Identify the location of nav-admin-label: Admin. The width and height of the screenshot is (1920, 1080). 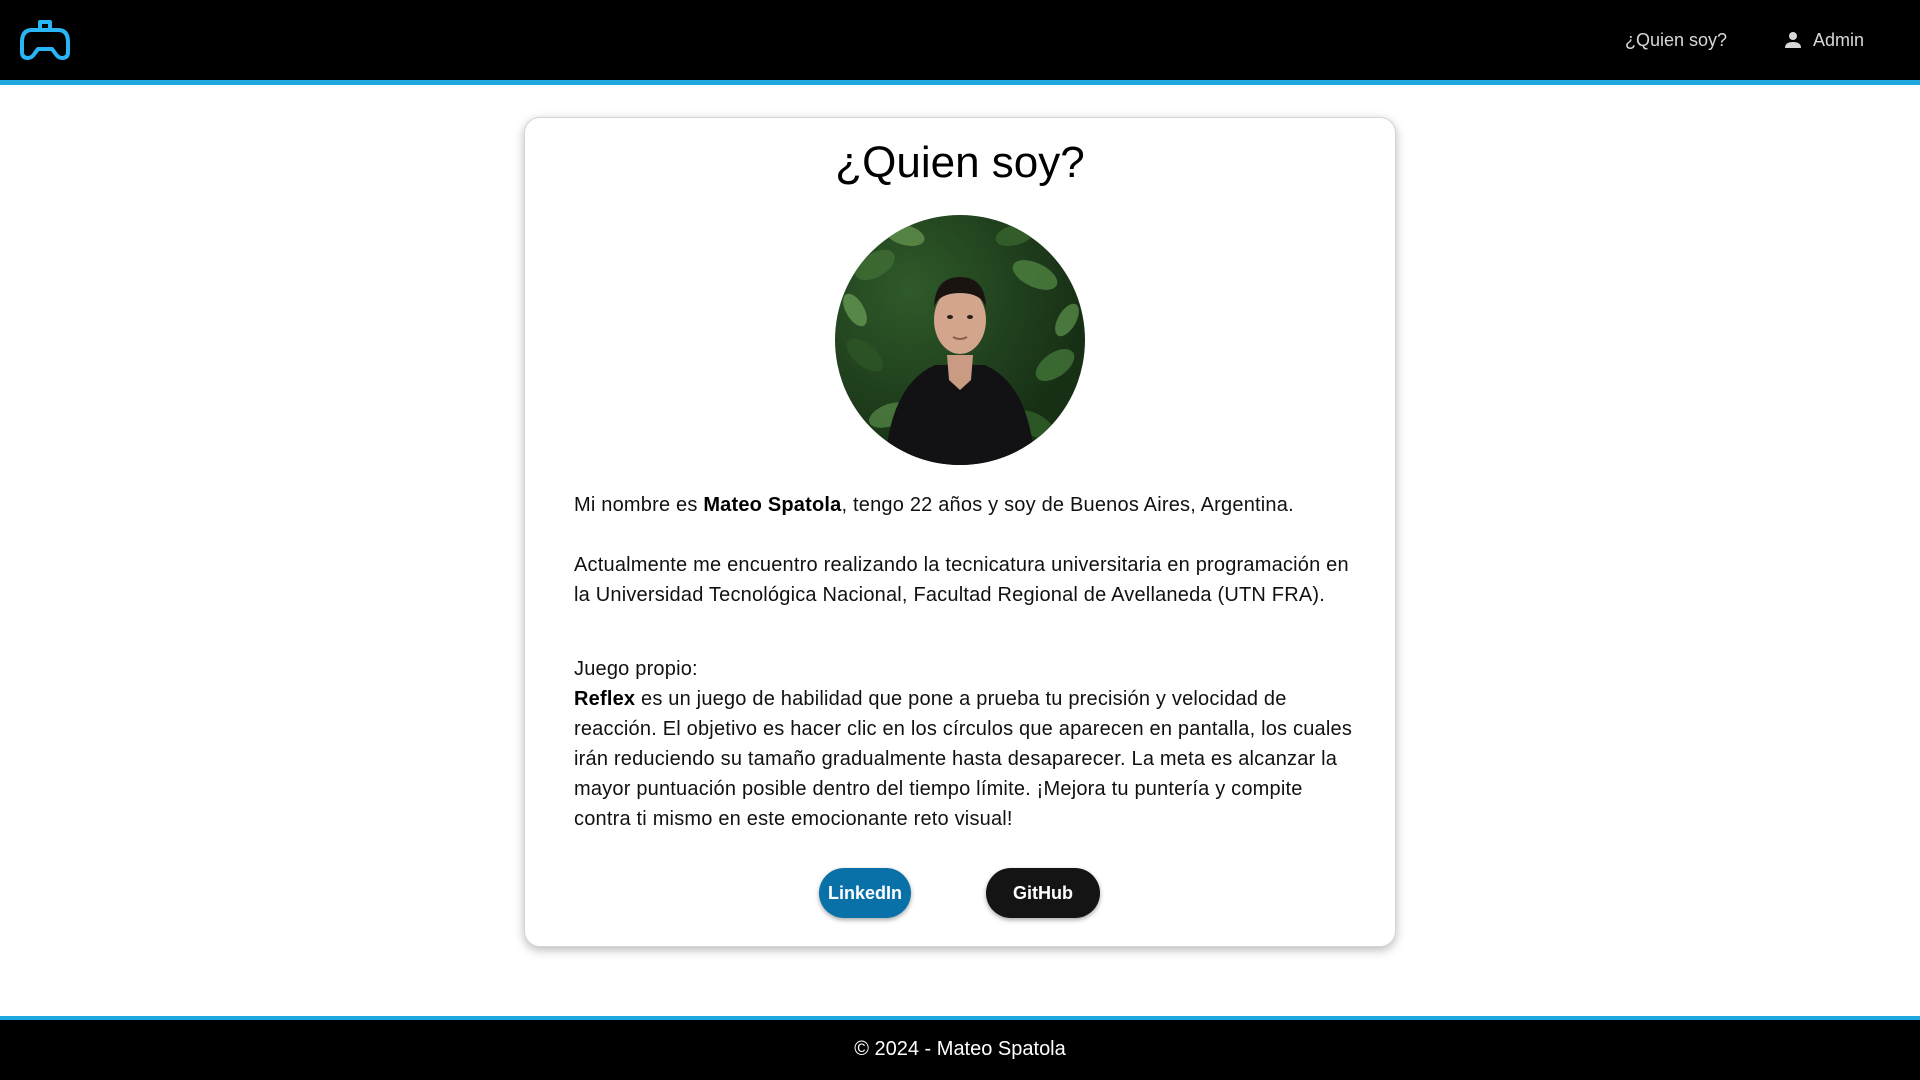
(1839, 40).